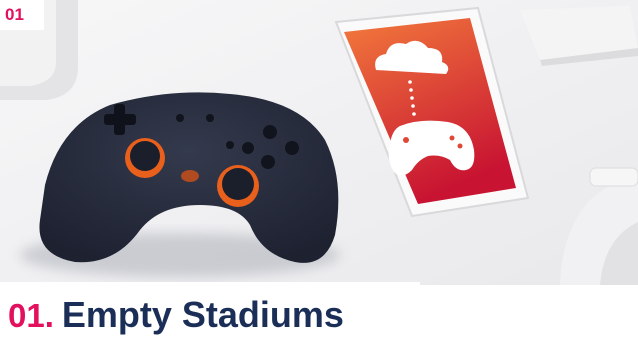 This screenshot has height=339, width=638. What do you see at coordinates (31, 315) in the screenshot?
I see `heading-number: 01.` at bounding box center [31, 315].